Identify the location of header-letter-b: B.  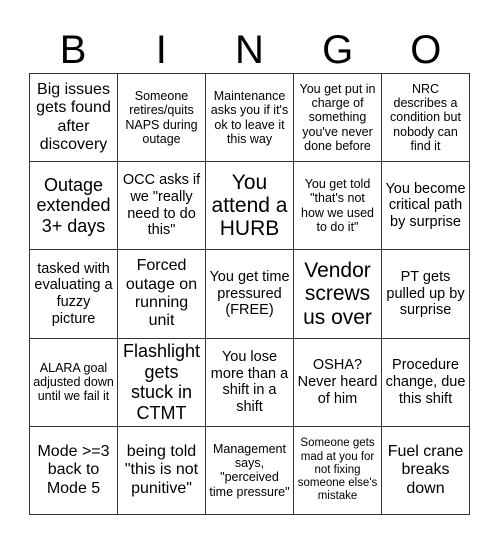
(73, 50).